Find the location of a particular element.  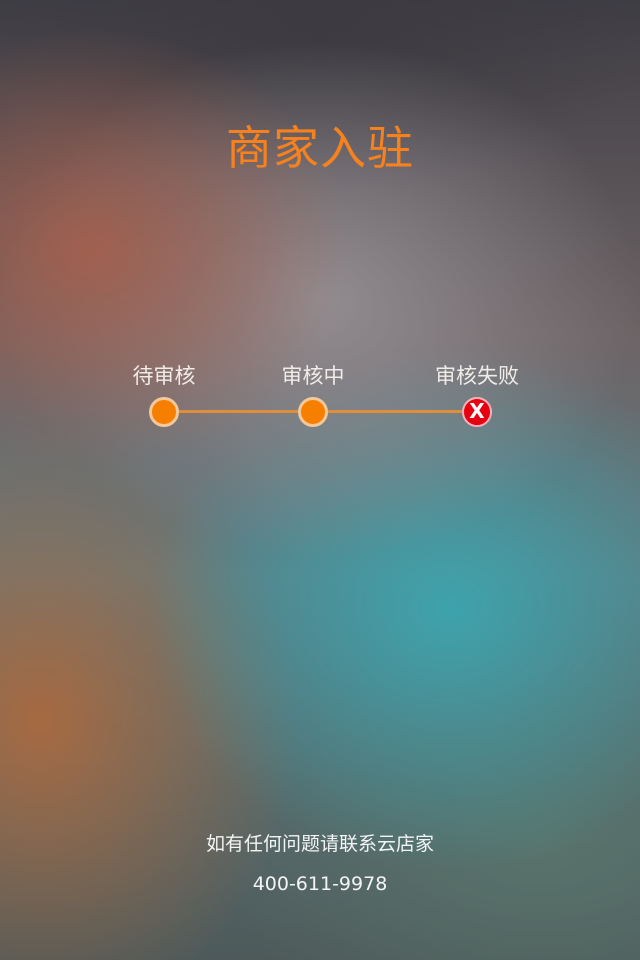

step-reviewing-label: 审核中 is located at coordinates (313, 376).